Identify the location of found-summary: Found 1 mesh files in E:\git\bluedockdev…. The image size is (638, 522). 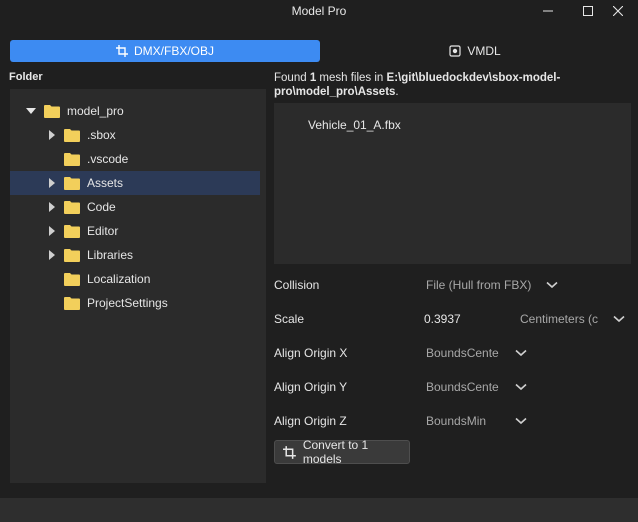
(454, 85).